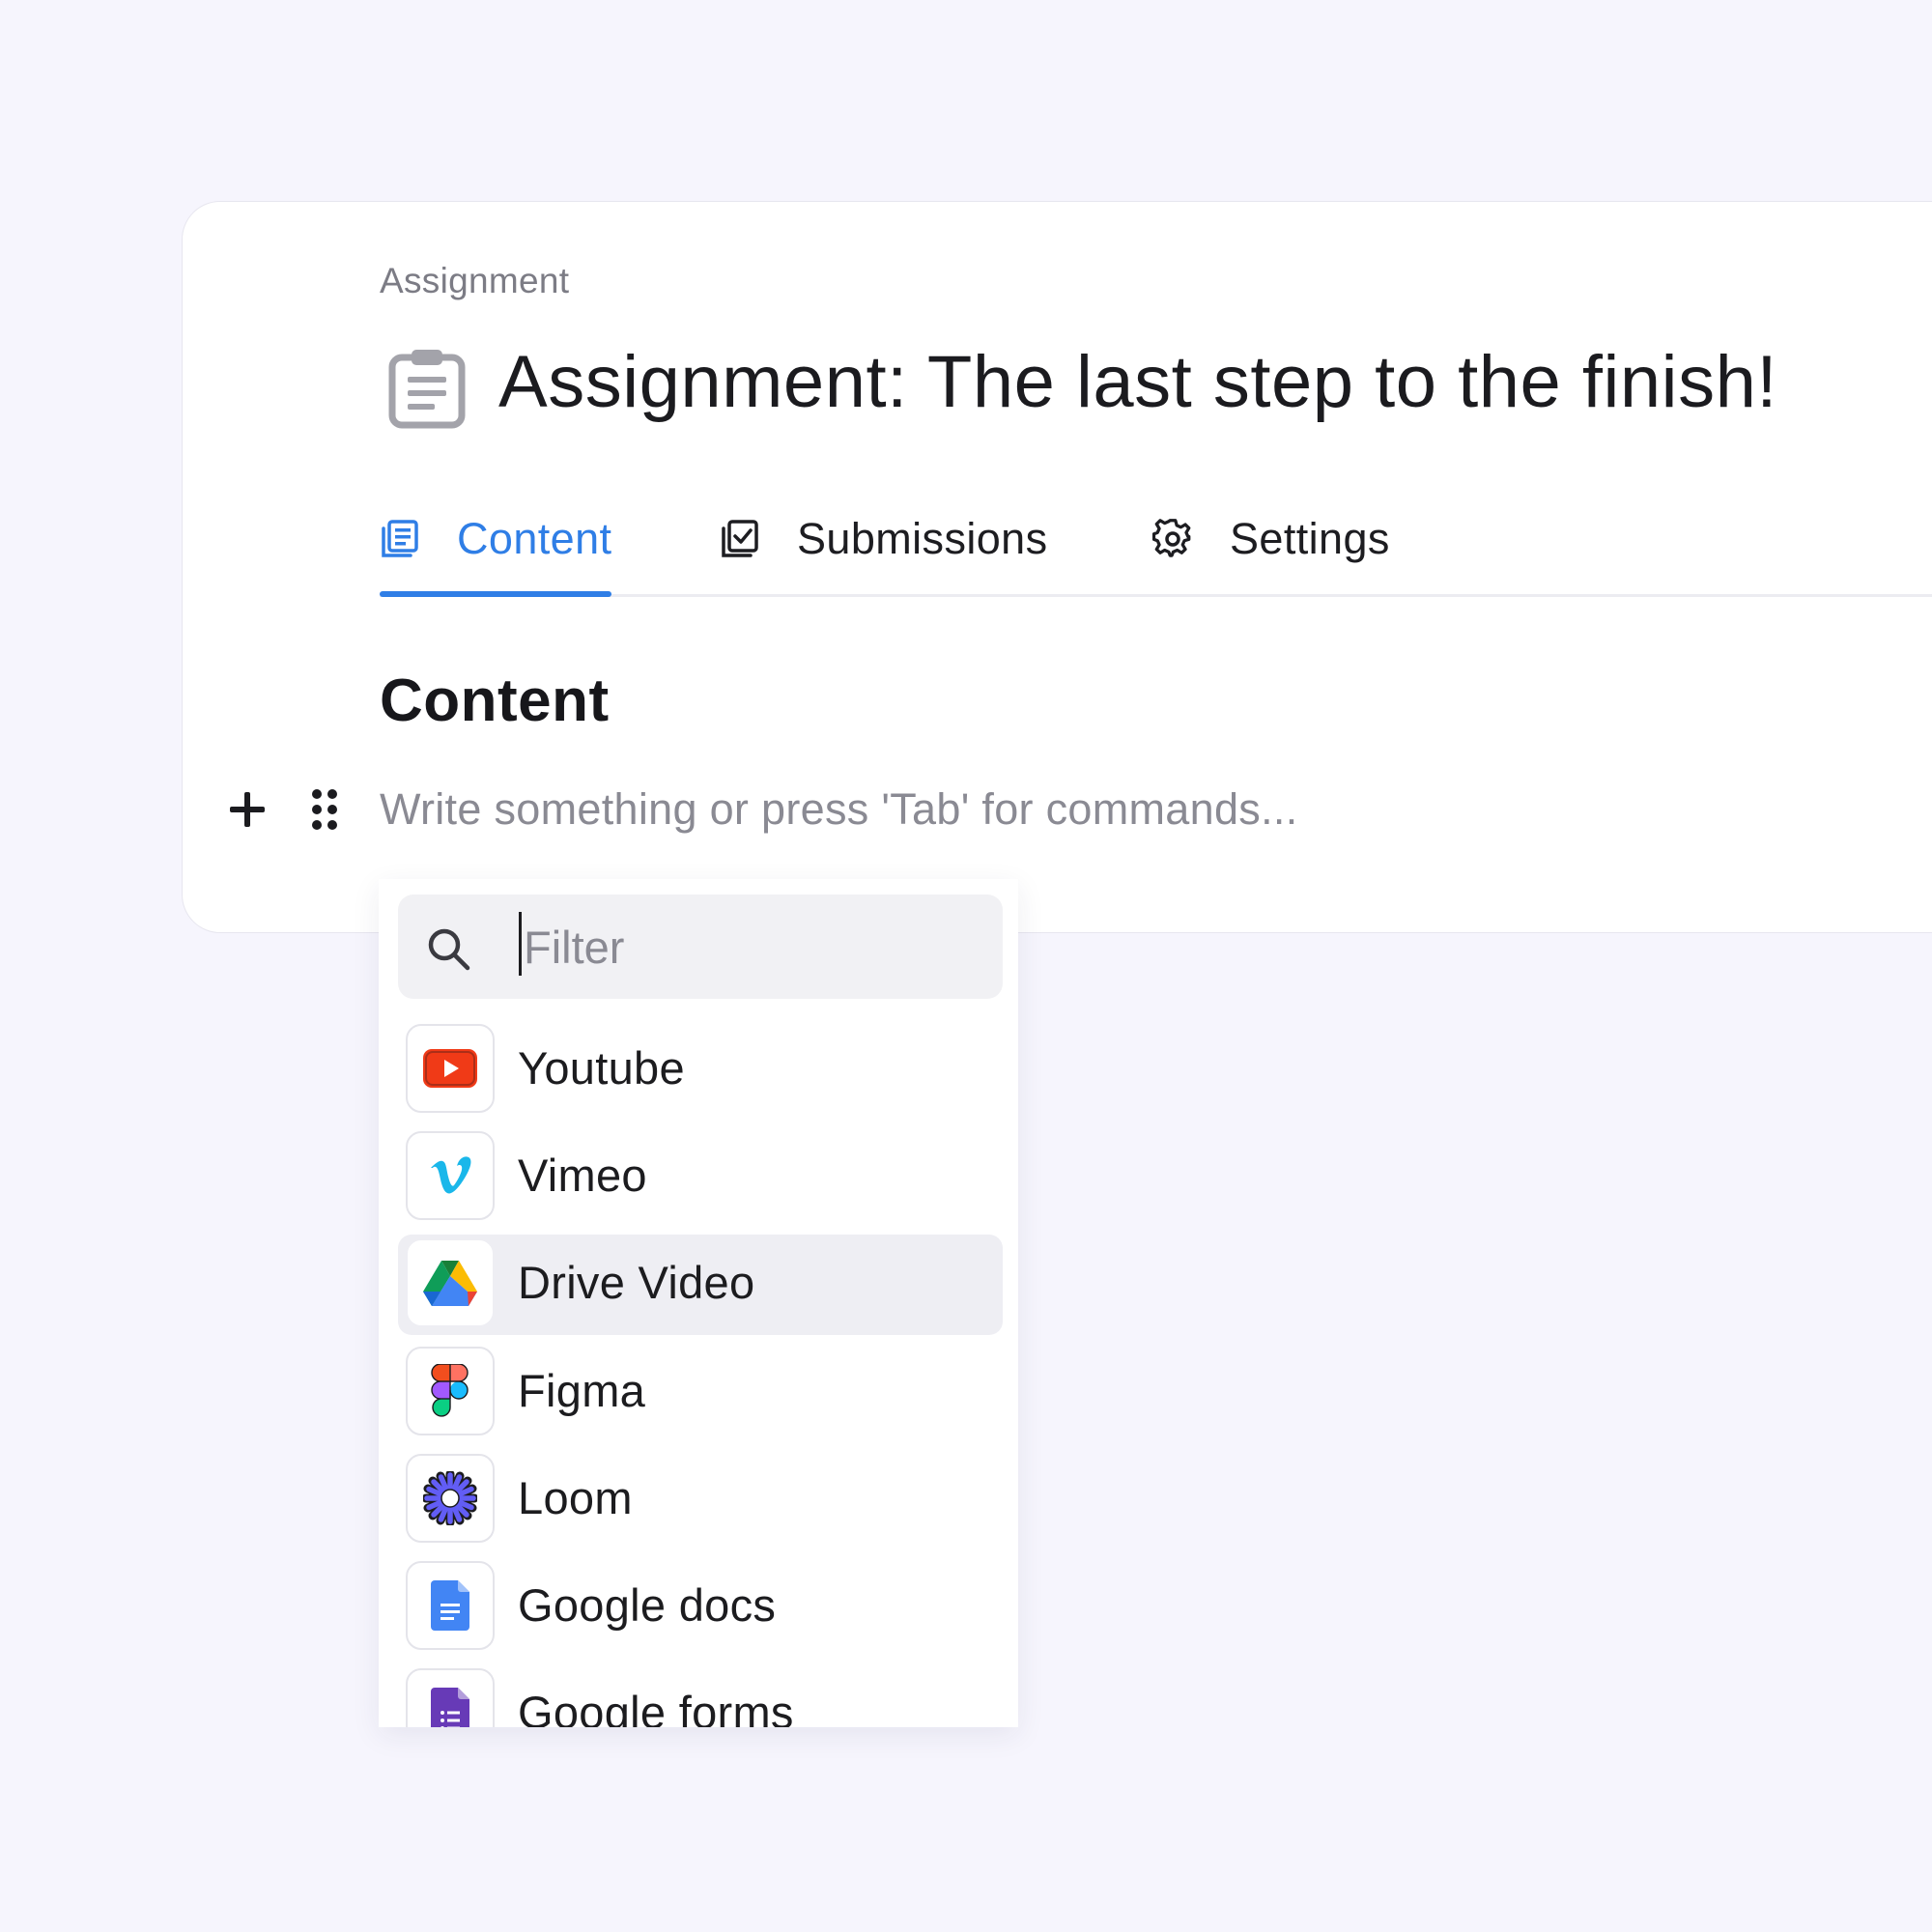  I want to click on menu-item-google-forms: Google forms, so click(700, 1695).